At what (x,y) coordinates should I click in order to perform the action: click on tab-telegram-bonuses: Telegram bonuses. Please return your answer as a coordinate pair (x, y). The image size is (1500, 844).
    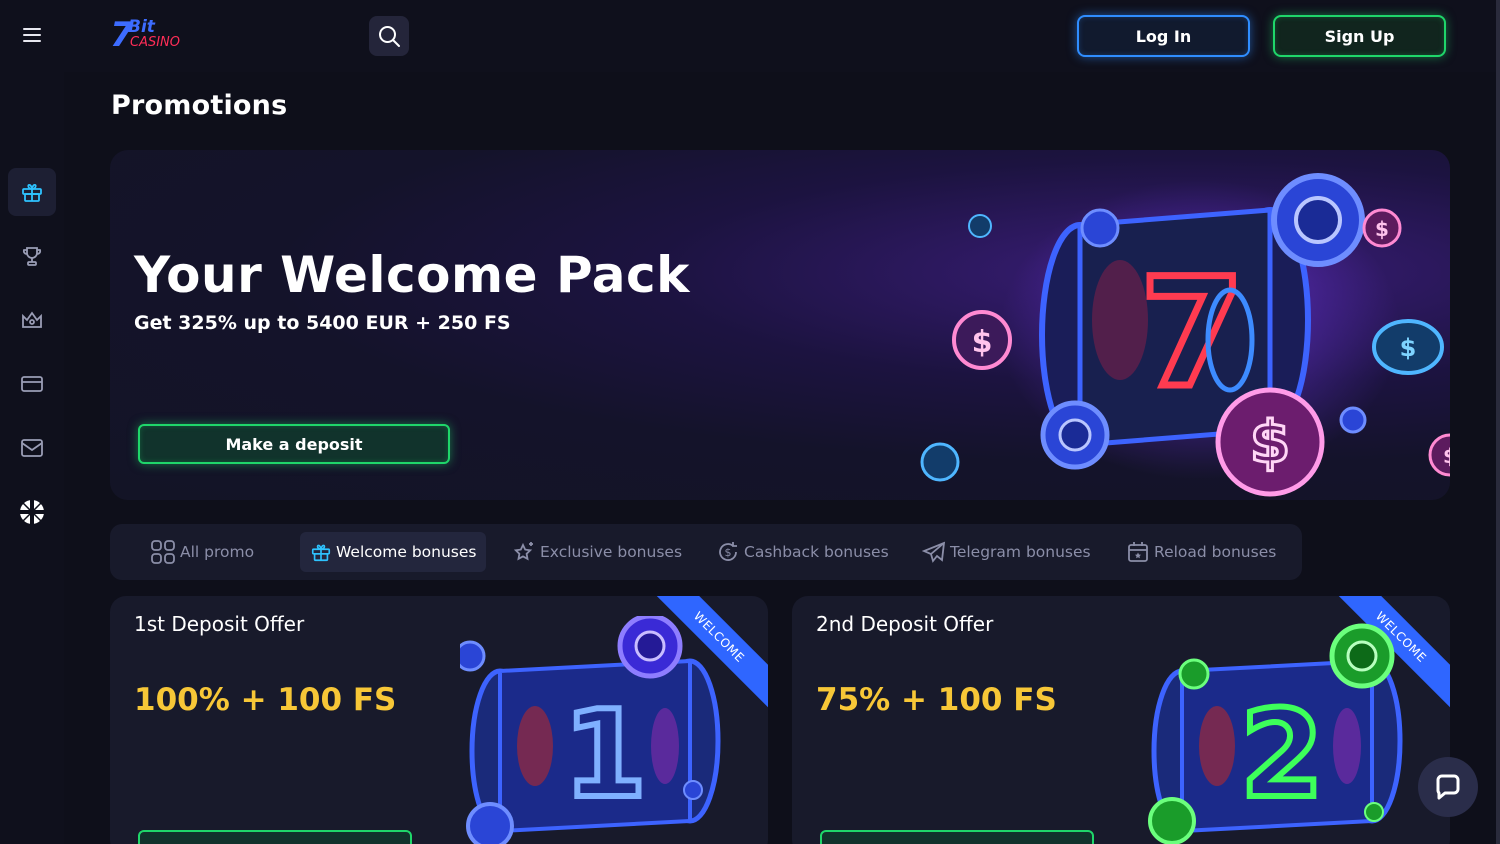
    Looking at the image, I should click on (1006, 552).